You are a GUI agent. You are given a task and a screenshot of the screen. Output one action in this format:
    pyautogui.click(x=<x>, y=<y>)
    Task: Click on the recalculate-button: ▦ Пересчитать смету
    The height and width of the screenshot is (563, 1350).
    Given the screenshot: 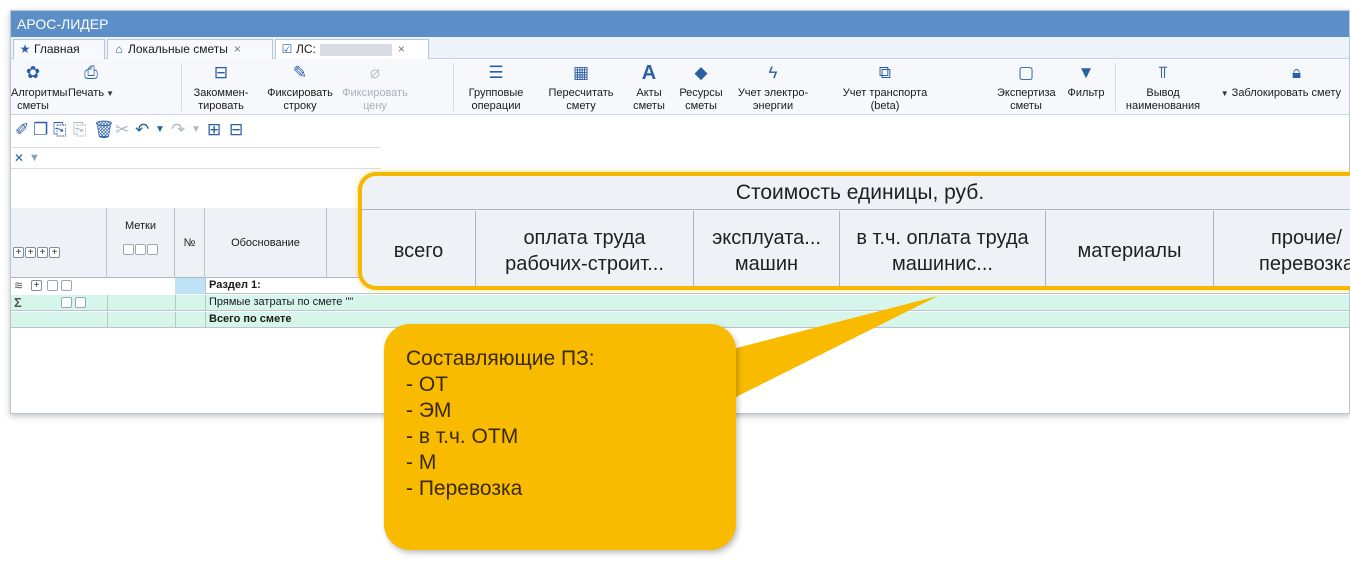 What is the action you would take?
    pyautogui.click(x=581, y=87)
    